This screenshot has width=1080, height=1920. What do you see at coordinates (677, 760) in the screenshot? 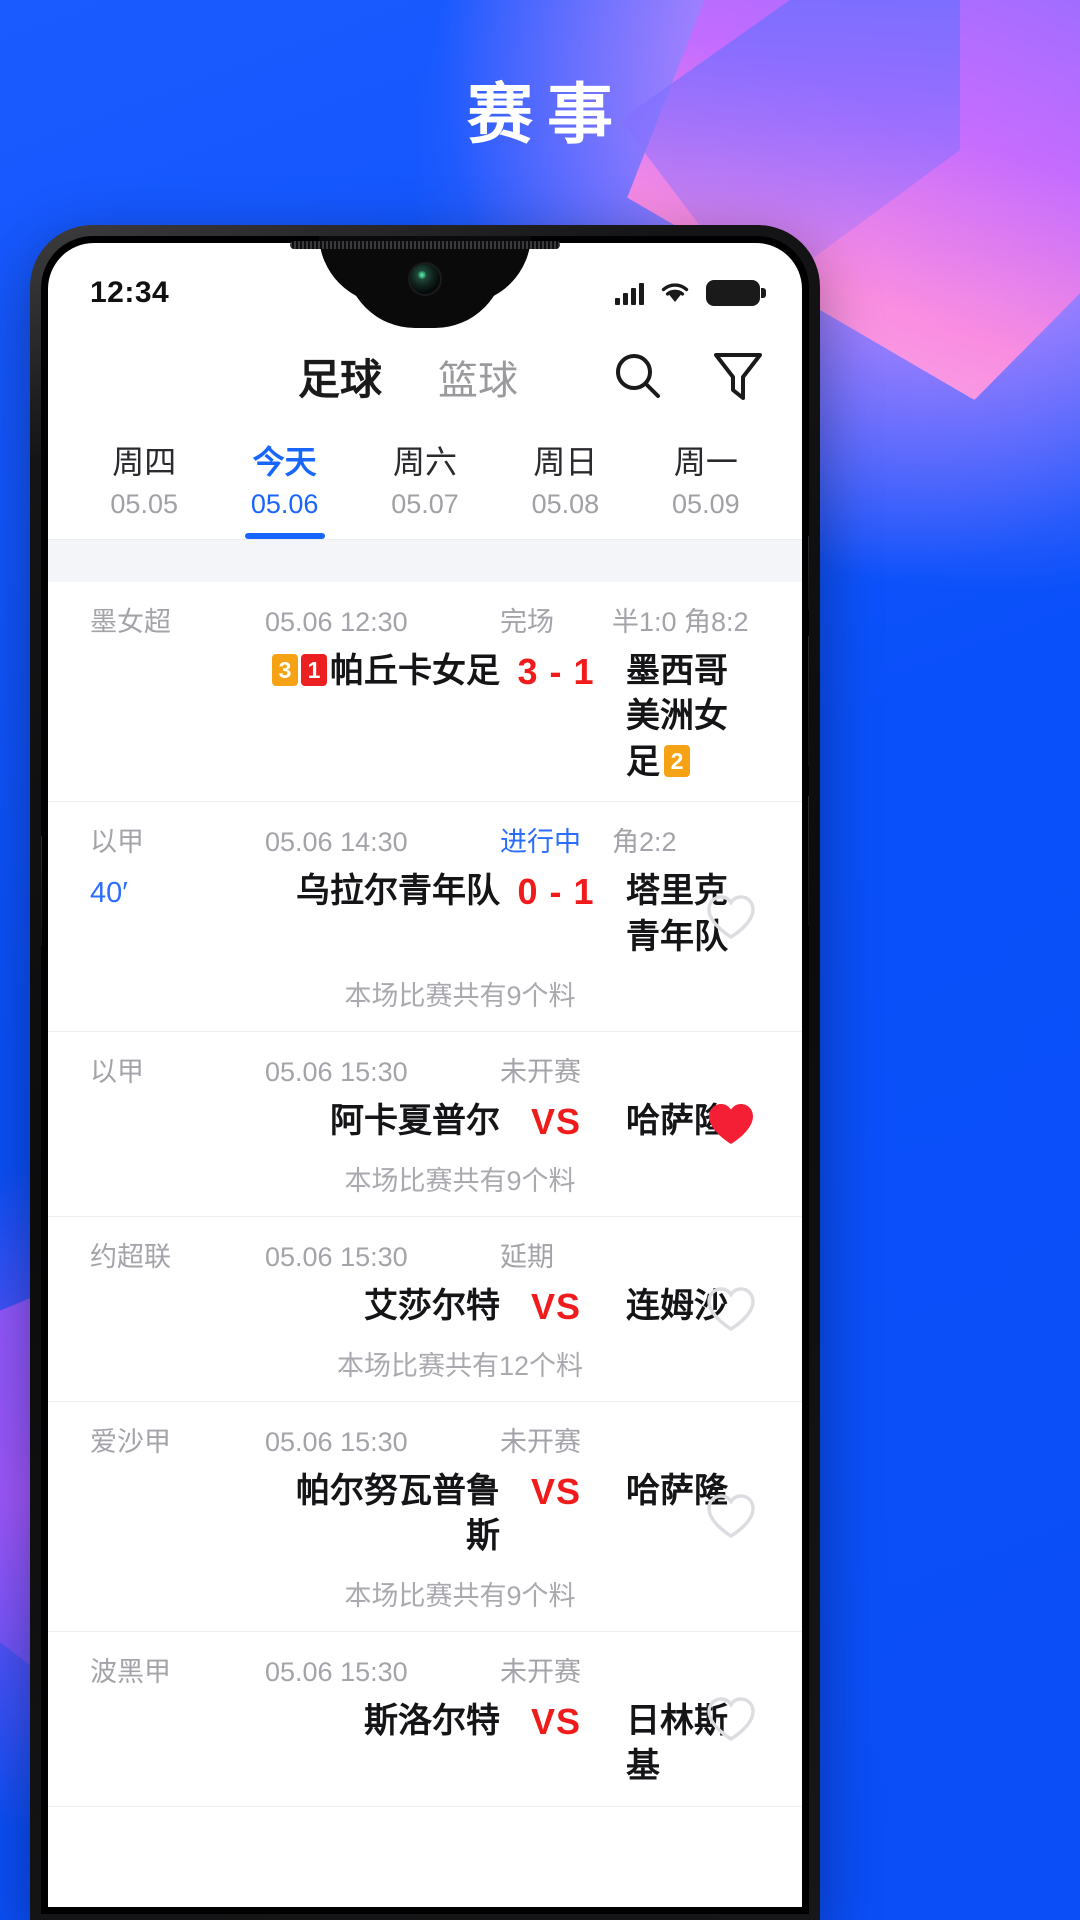
I see `yellow-card-badge: 2` at bounding box center [677, 760].